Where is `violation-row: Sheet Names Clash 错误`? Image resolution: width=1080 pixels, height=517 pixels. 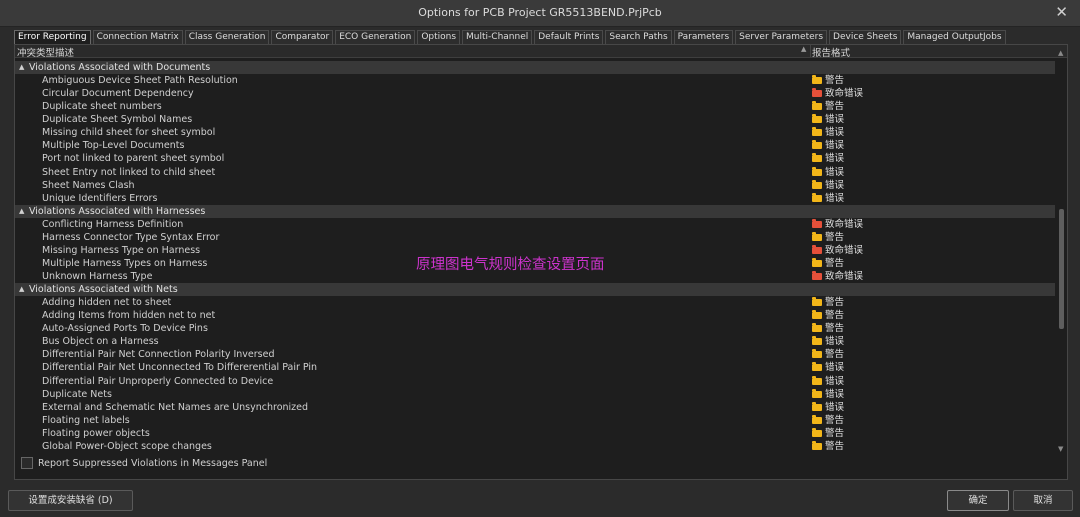
violation-row: Sheet Names Clash 错误 is located at coordinates (535, 185).